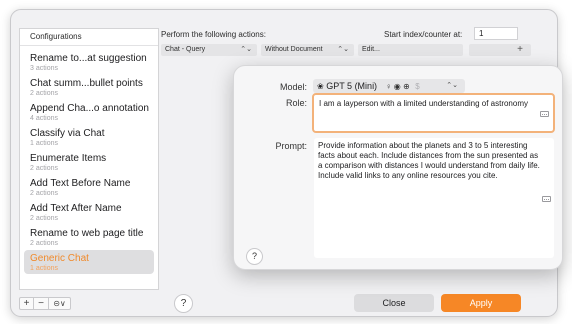 This screenshot has width=572, height=324. I want to click on config-item-count: 4 actions, so click(44, 118).